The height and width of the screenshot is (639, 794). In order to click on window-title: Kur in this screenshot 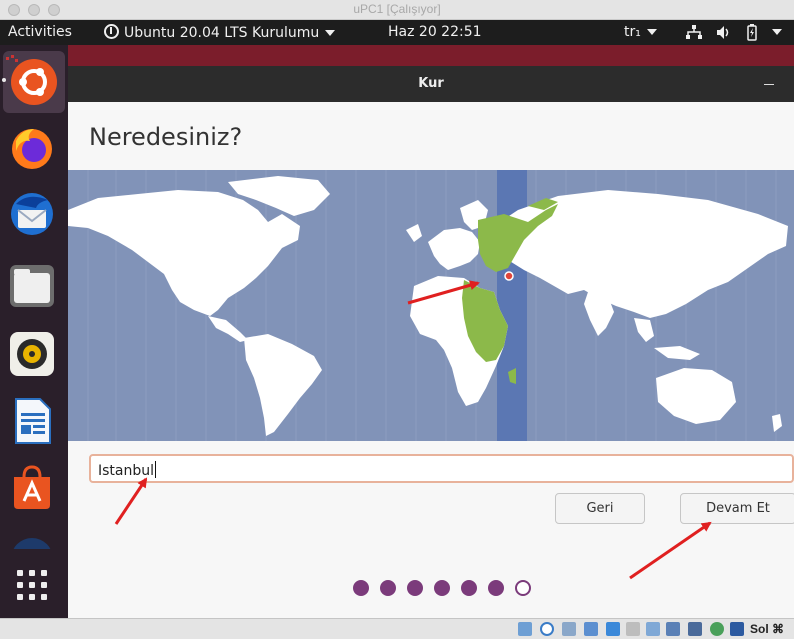, I will do `click(431, 83)`.